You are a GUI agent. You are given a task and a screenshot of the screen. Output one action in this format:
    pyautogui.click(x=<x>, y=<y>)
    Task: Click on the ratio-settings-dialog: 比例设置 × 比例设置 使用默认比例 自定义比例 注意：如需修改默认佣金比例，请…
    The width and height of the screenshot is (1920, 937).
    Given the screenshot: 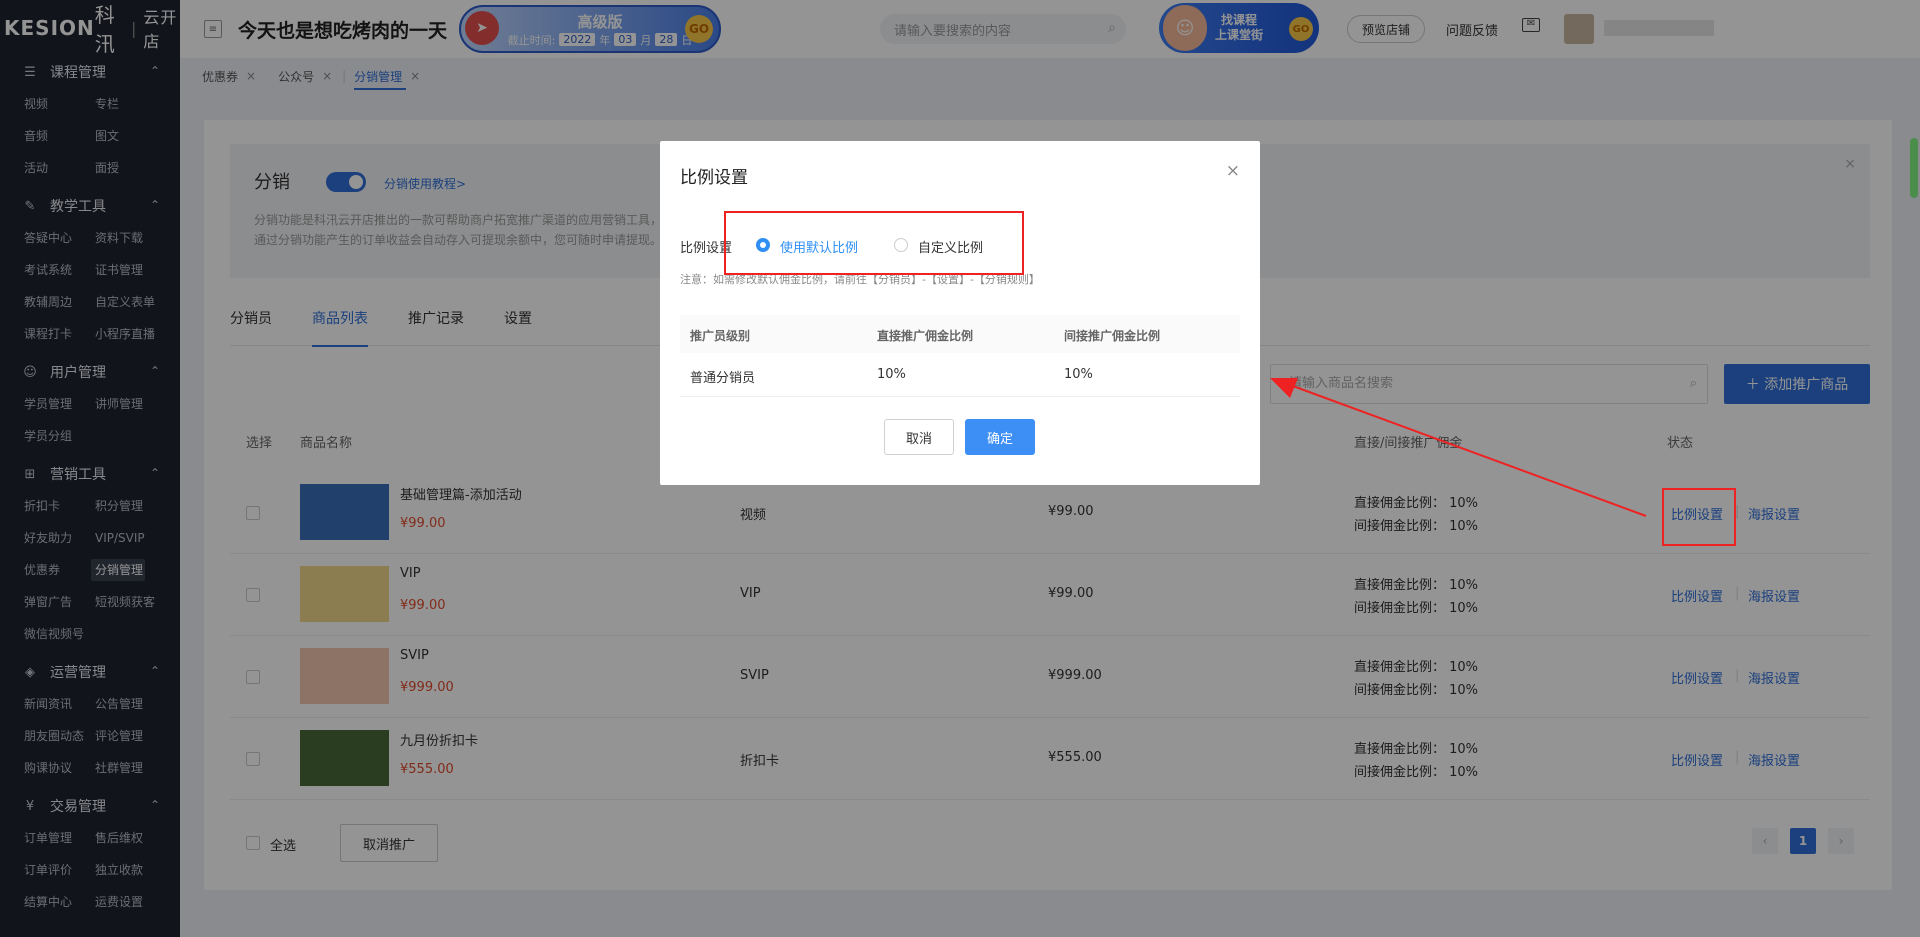 What is the action you would take?
    pyautogui.click(x=960, y=313)
    